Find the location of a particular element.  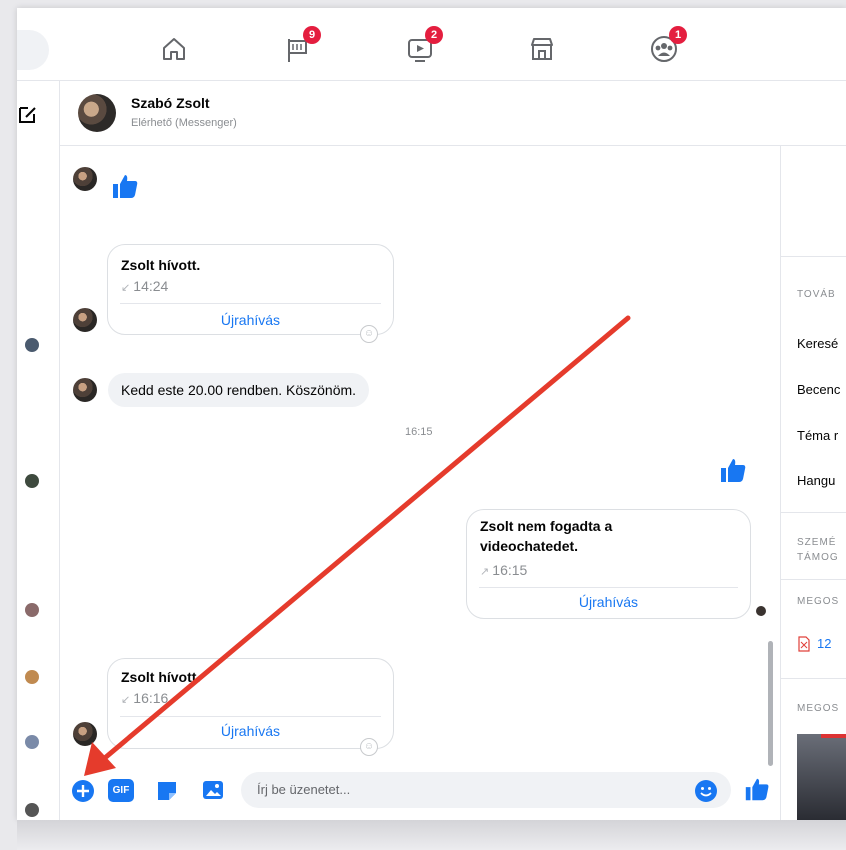

call-time-value: 16:16 is located at coordinates (151, 698).